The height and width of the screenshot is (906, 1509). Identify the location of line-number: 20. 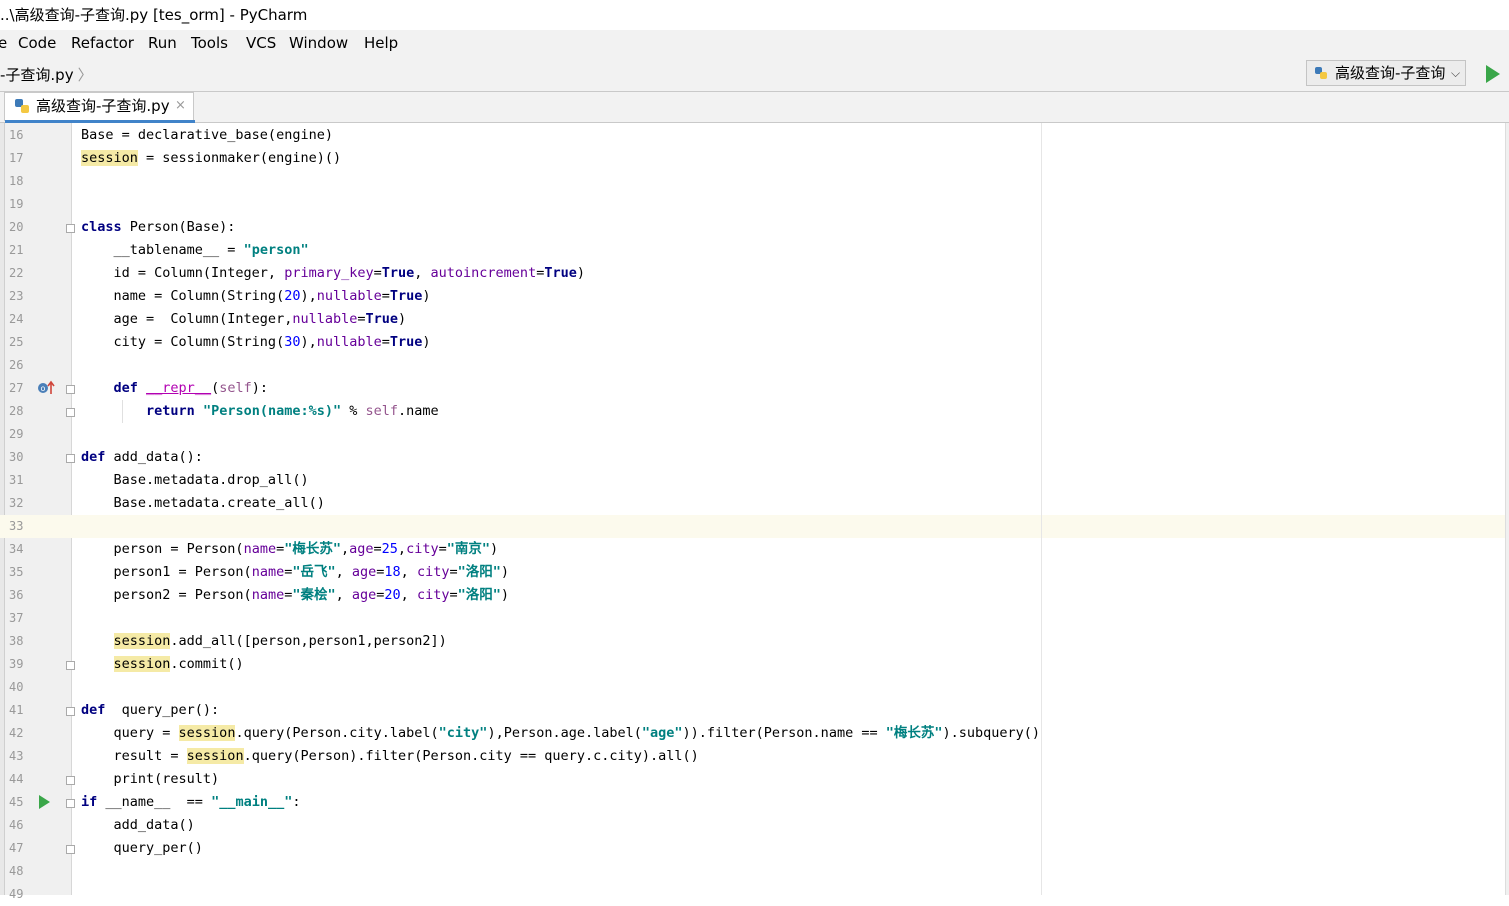
(16, 227).